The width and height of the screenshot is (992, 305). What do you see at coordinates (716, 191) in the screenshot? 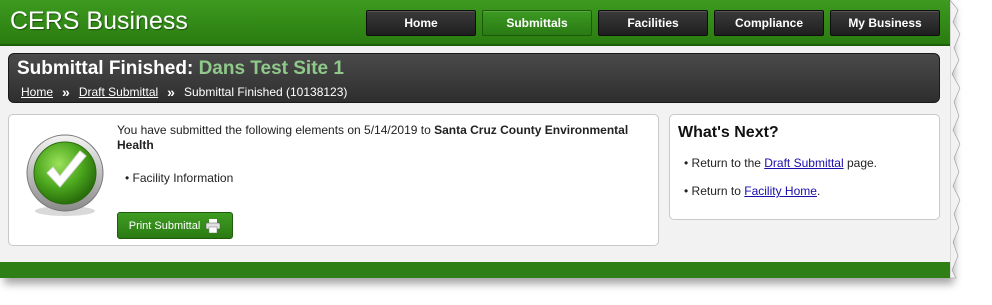
I see `next-item-text: Return to` at bounding box center [716, 191].